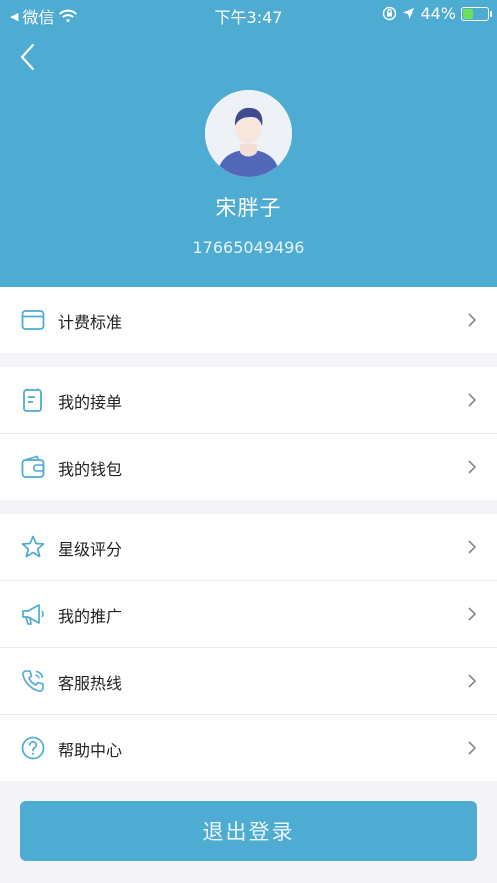  What do you see at coordinates (409, 13) in the screenshot?
I see `location-icon` at bounding box center [409, 13].